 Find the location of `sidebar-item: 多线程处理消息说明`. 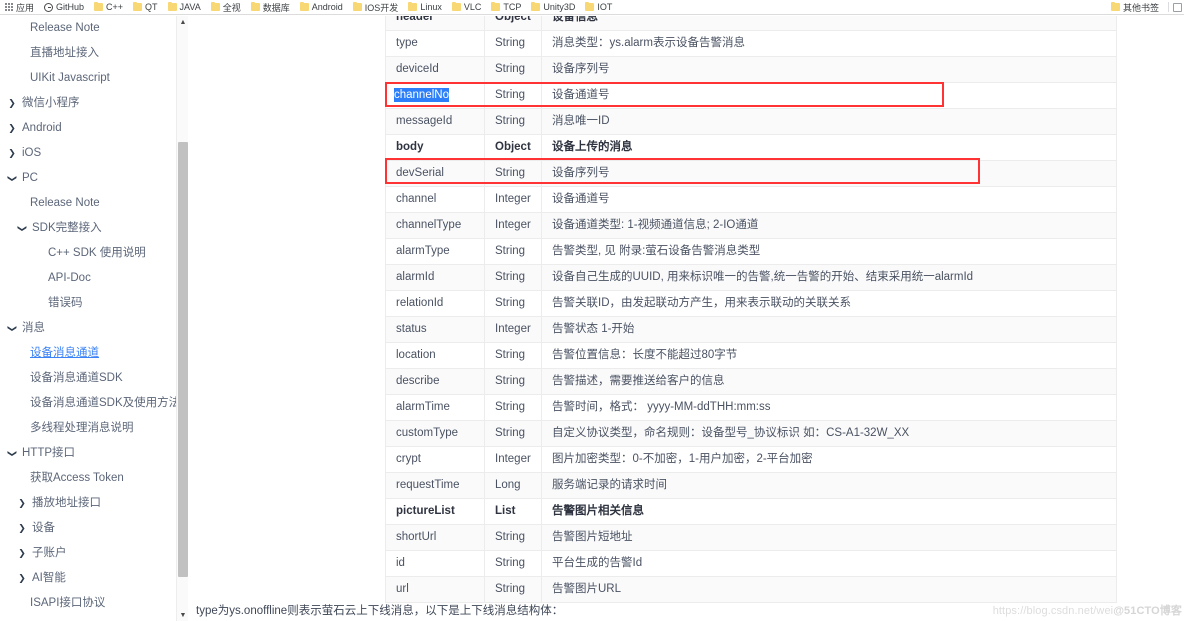

sidebar-item: 多线程处理消息说明 is located at coordinates (88, 428).